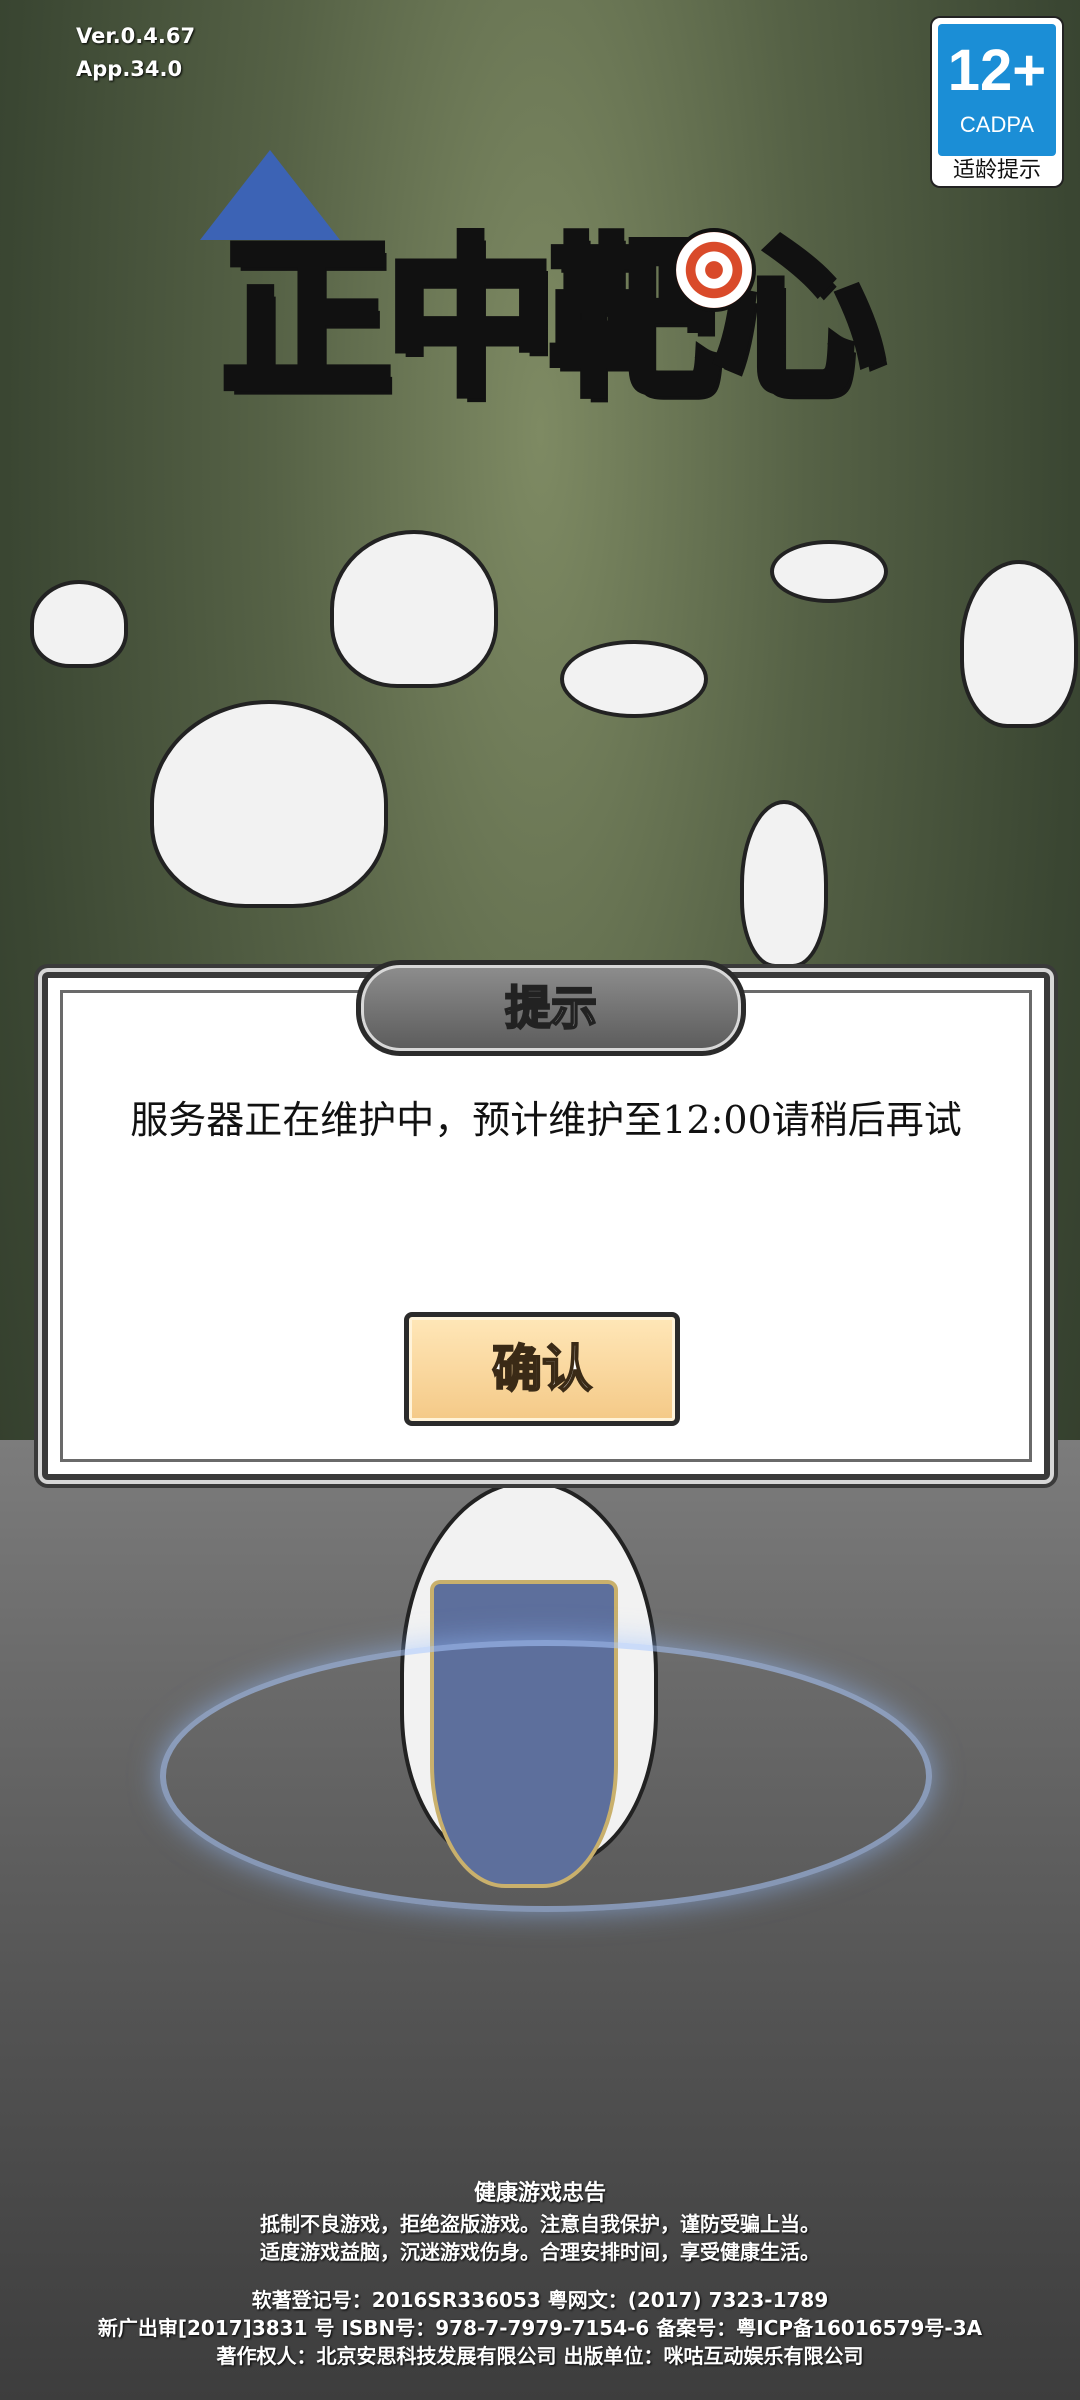  Describe the element at coordinates (539, 2193) in the screenshot. I see `health-notice-title: 健康游戏忠告` at that location.